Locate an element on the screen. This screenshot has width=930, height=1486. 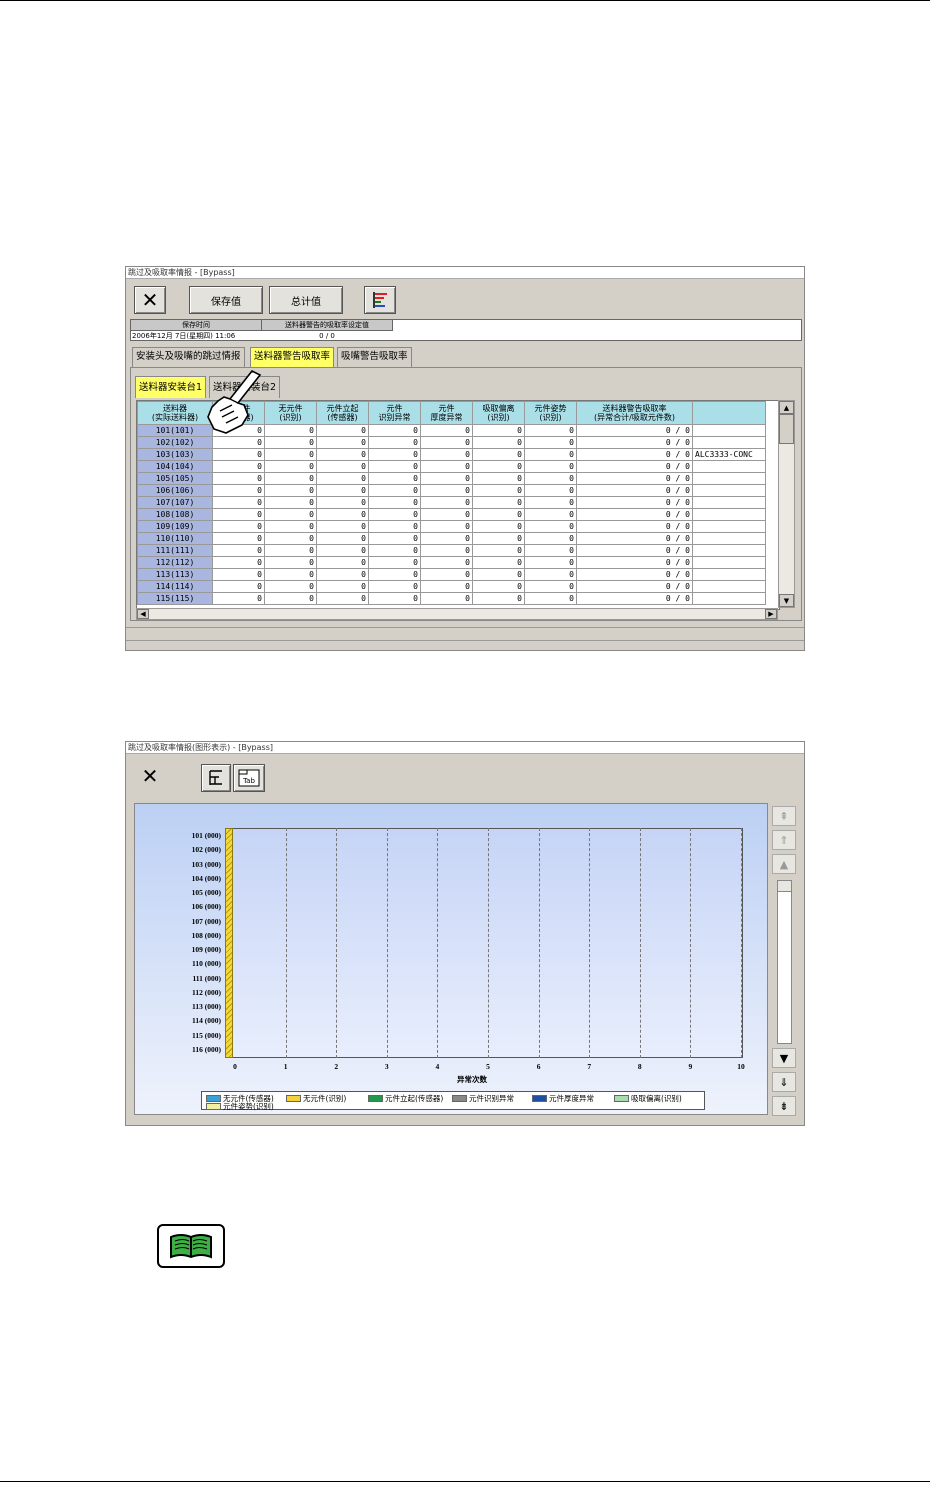
table-row: 113(113) 0 0 0 0 0 0 0 0 / 0 is located at coordinates (451, 574).